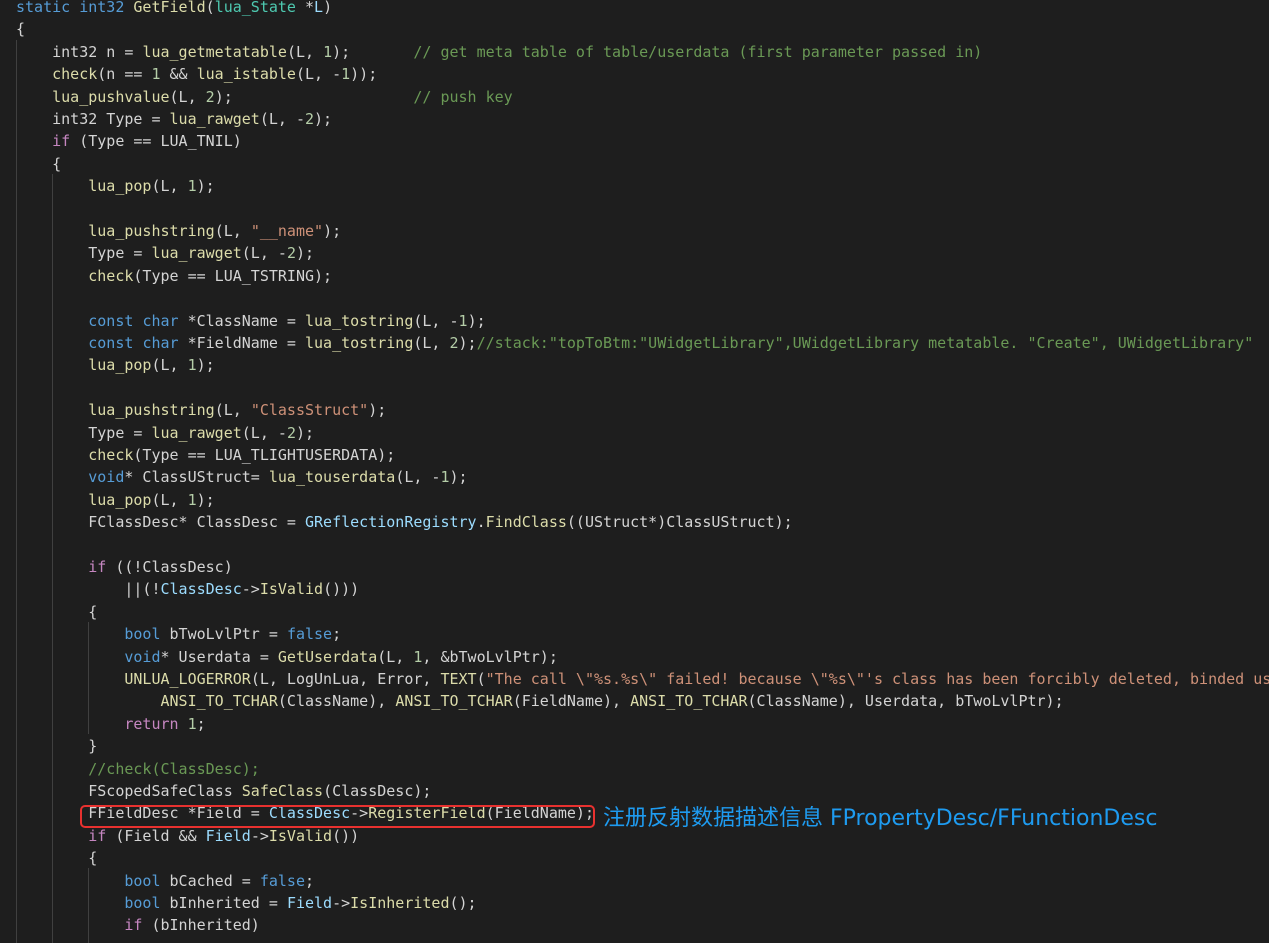 The height and width of the screenshot is (943, 1269). Describe the element at coordinates (427, 813) in the screenshot. I see `code-token: RegisterField` at that location.